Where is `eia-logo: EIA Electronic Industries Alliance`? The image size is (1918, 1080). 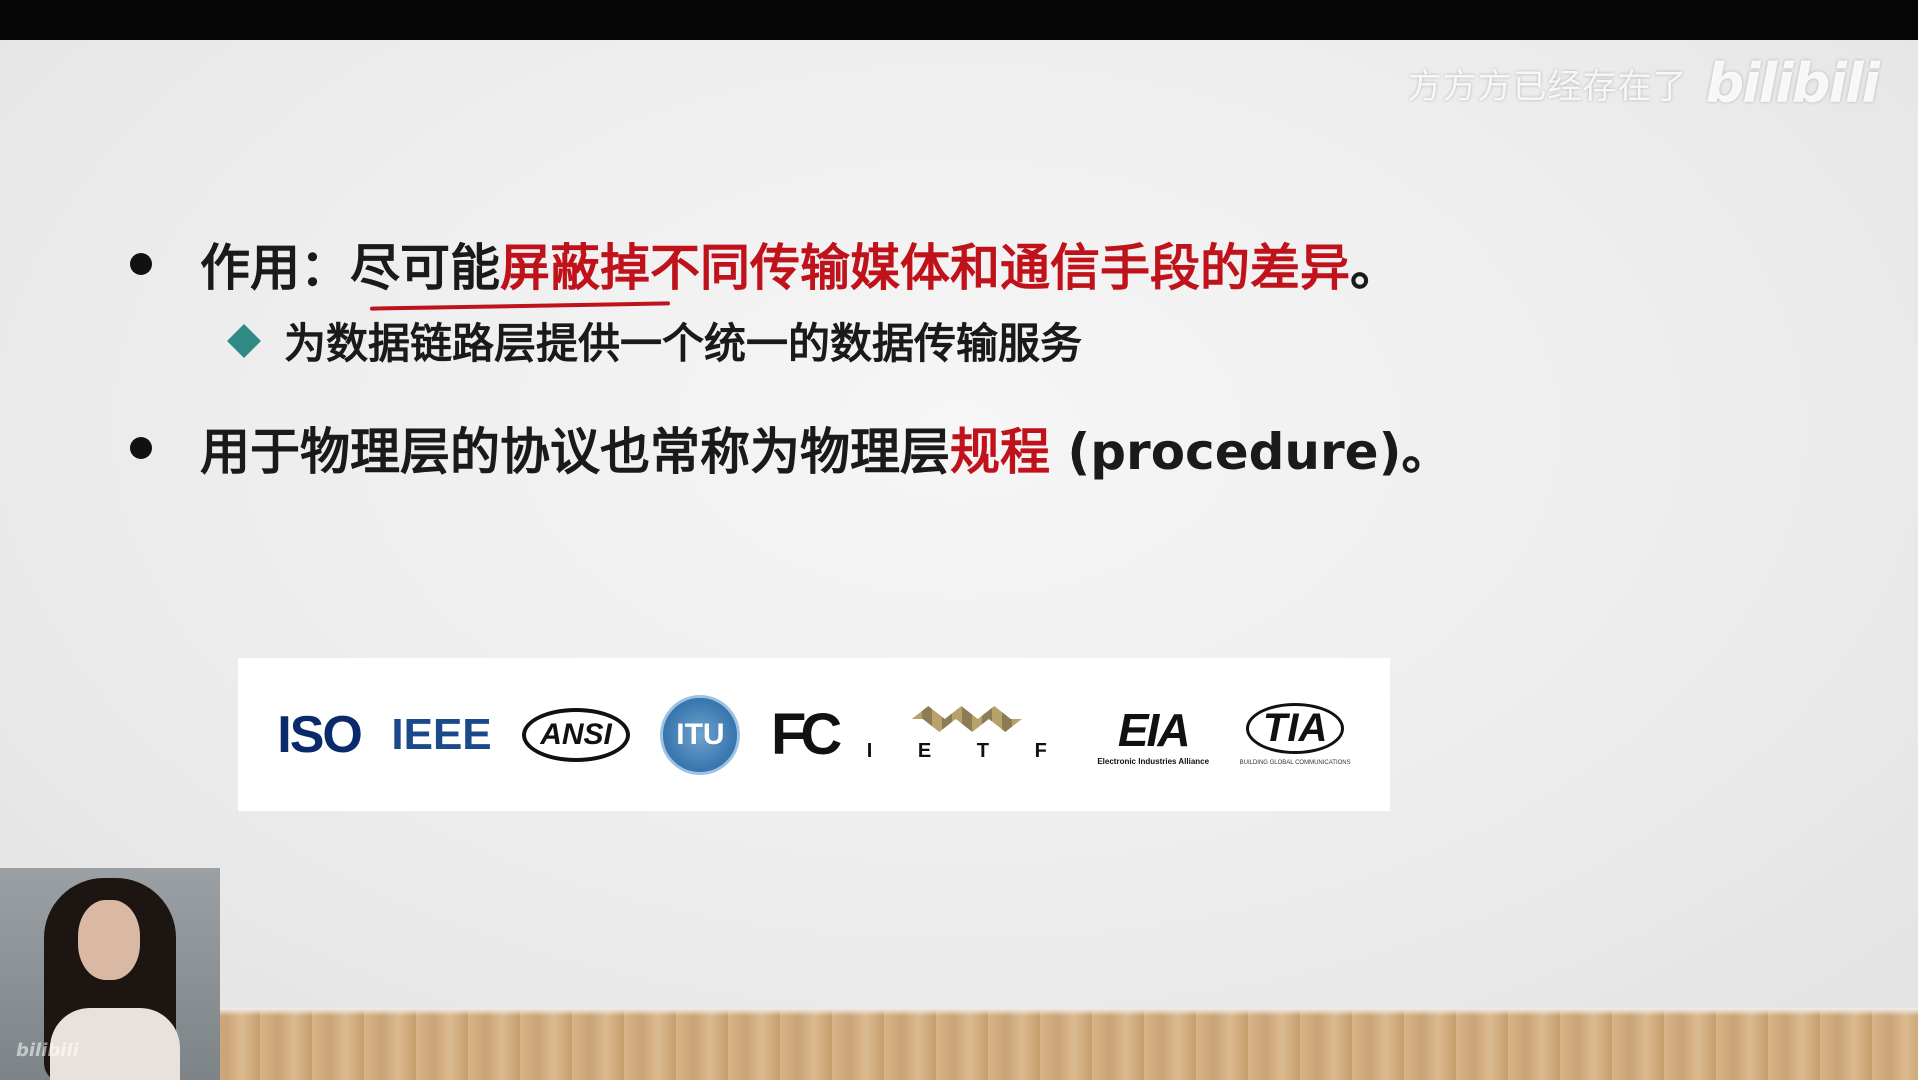
eia-logo: EIA Electronic Industries Alliance is located at coordinates (1153, 735).